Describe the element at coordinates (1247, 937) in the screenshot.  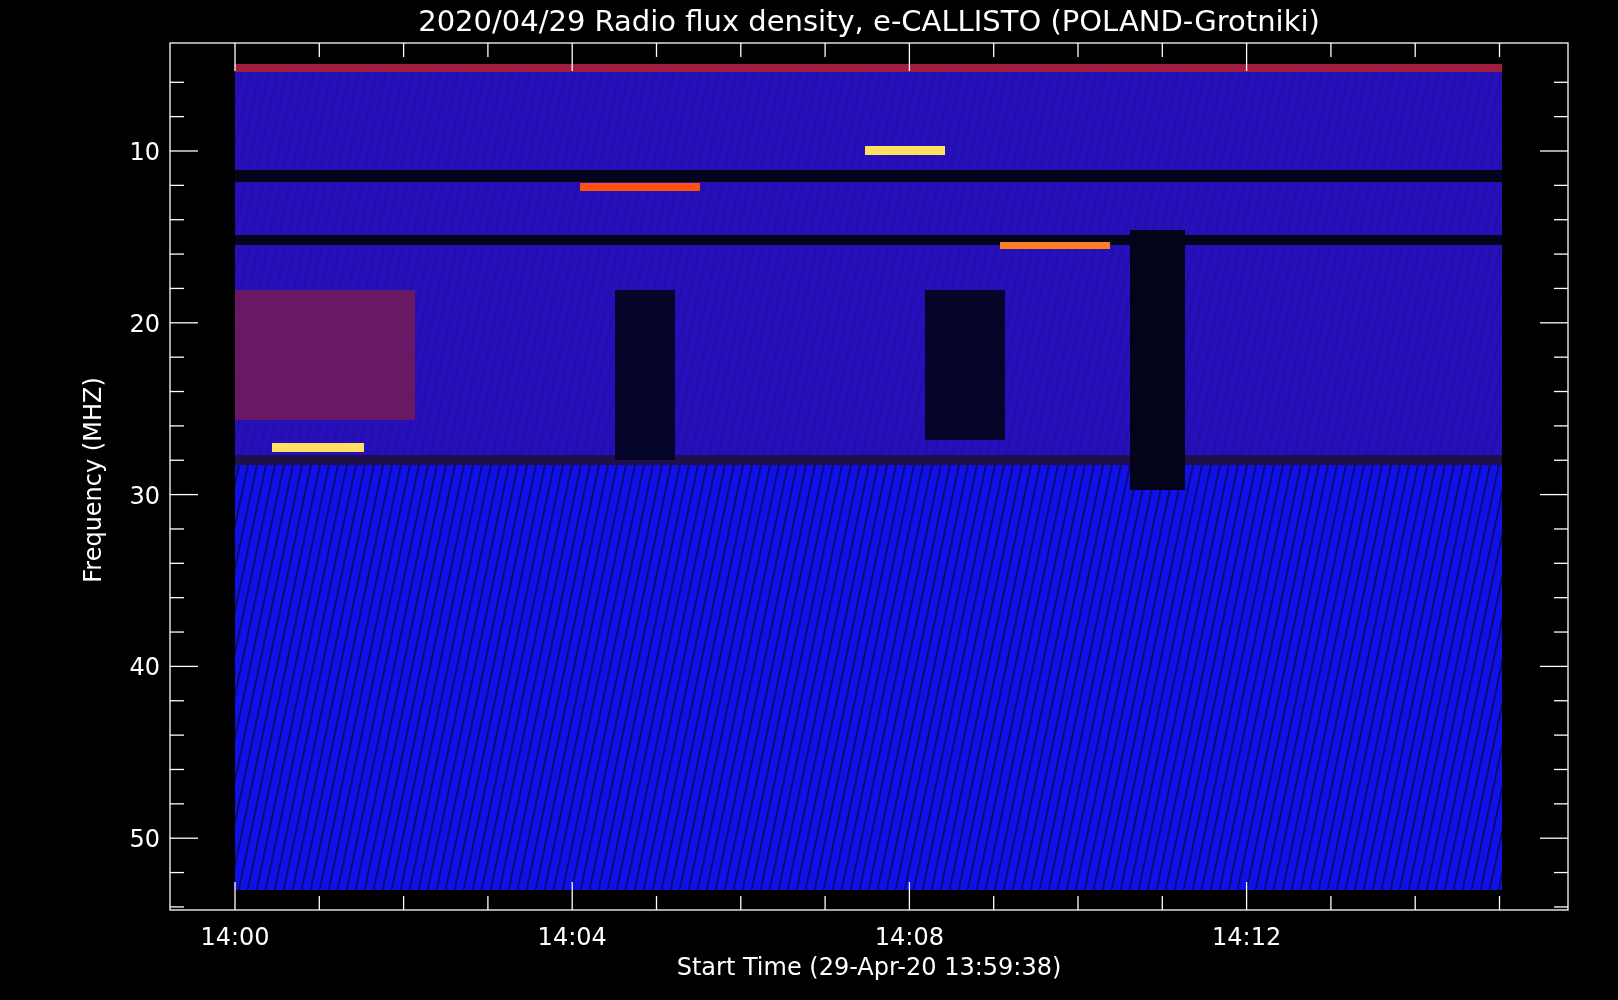
I see `x-tick-label: 14:12` at that location.